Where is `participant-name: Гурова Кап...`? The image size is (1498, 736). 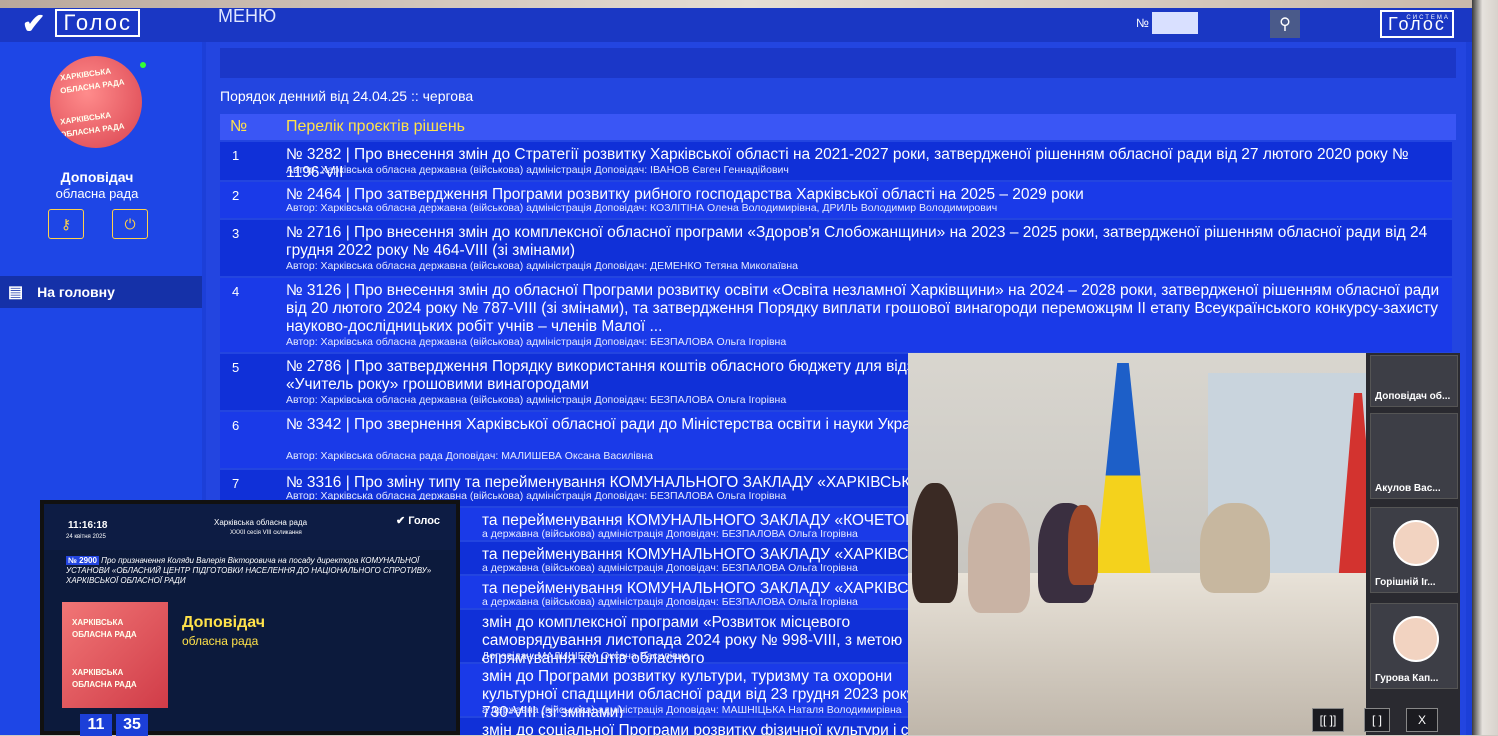
participant-name: Гурова Кап... is located at coordinates (1407, 678).